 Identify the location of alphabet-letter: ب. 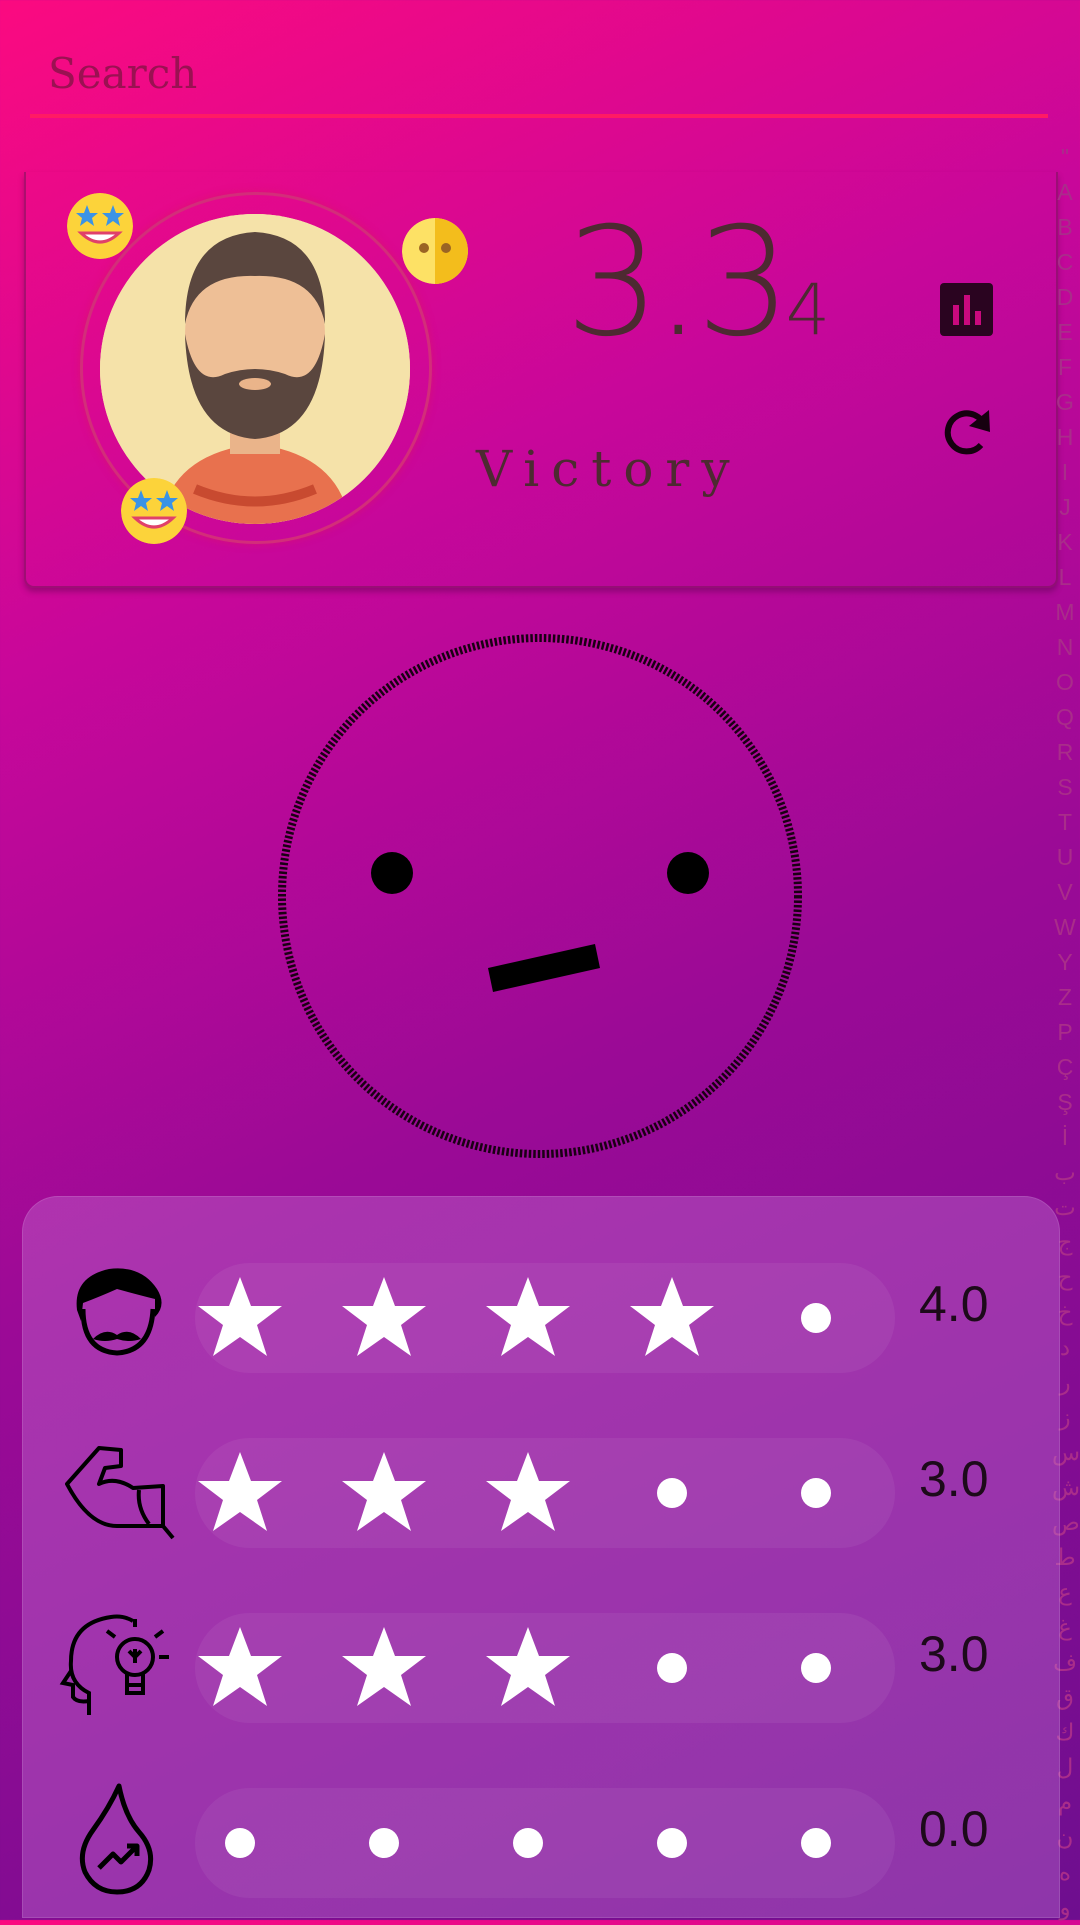
(1065, 1172).